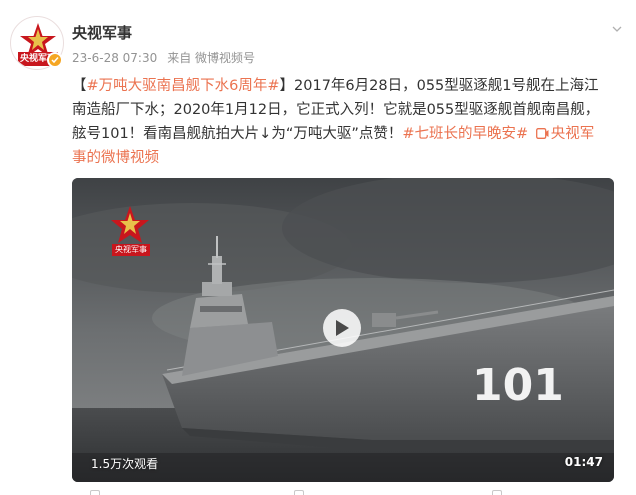 This screenshot has width=636, height=495. Describe the element at coordinates (346, 158) in the screenshot. I see `video-link-text-2: 事的微博视频` at that location.